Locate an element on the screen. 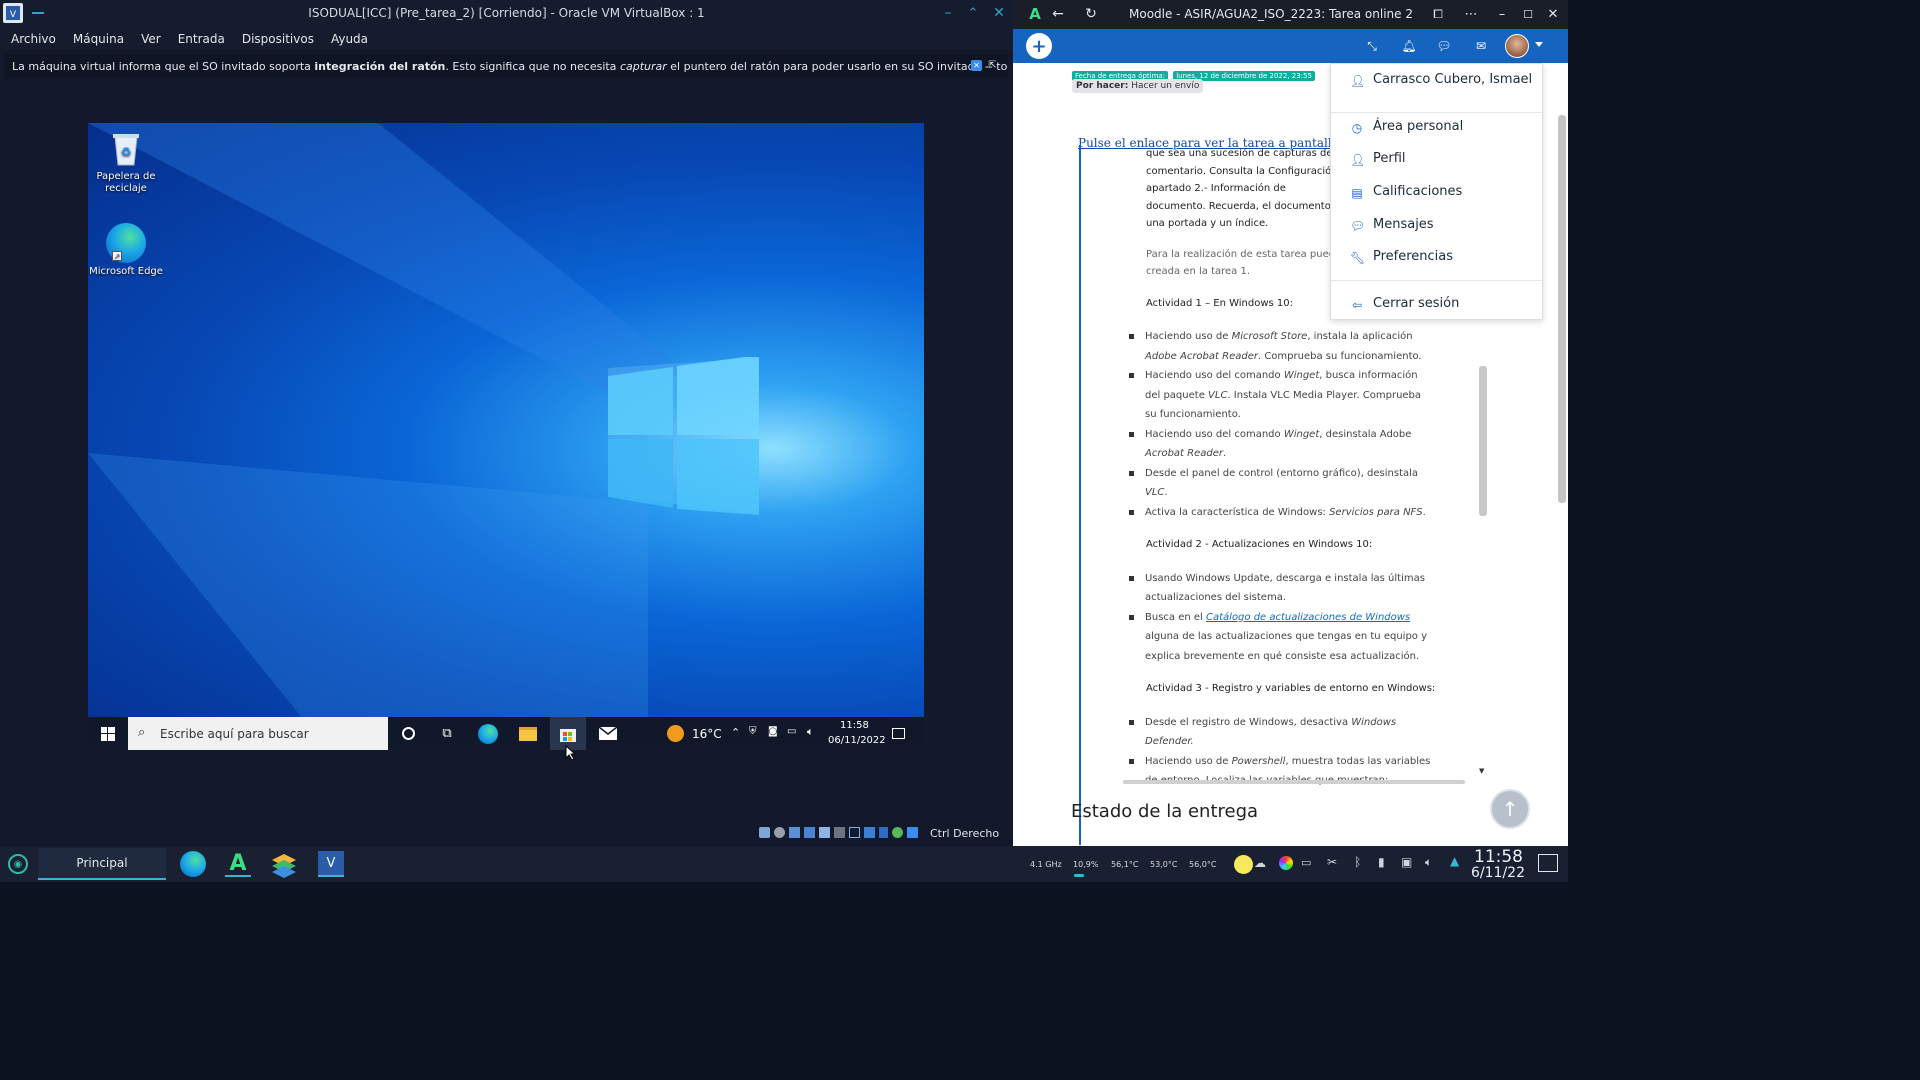  menu-cerrar-sesion: ⇦ Cerrar sesión is located at coordinates (1436, 305).